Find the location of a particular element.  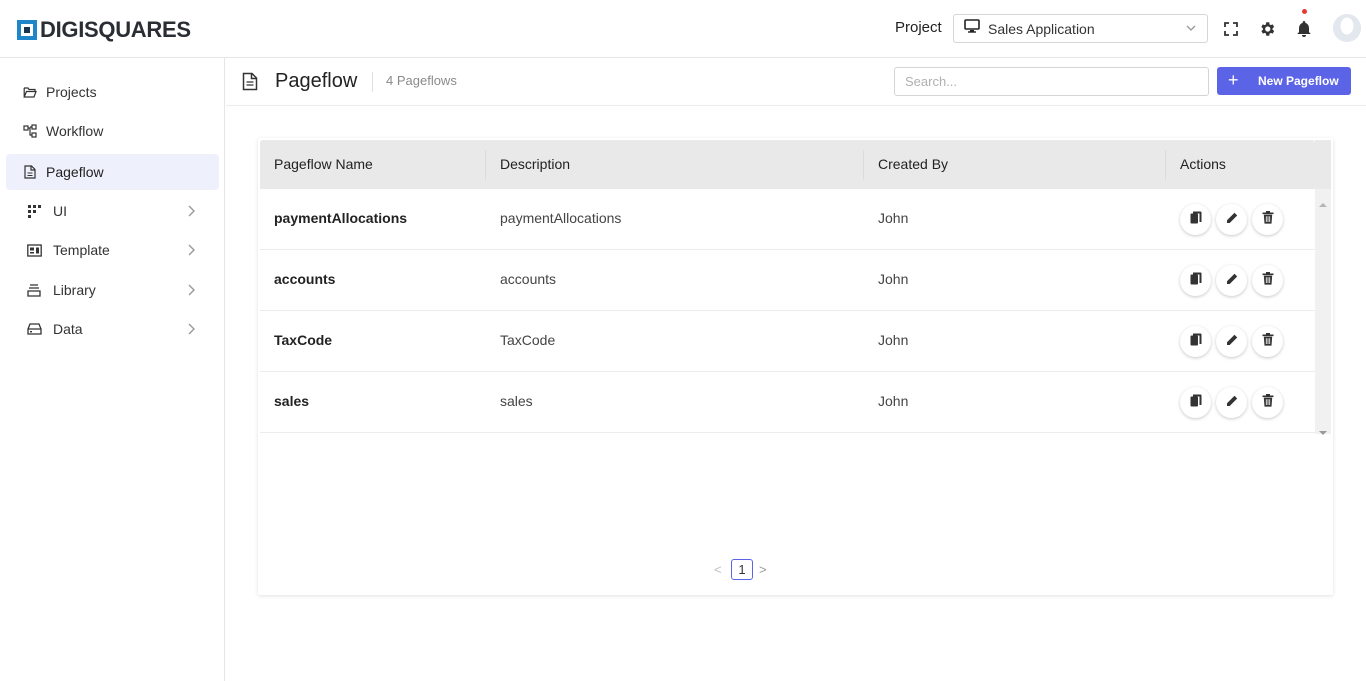

workflow-icon is located at coordinates (30, 131).